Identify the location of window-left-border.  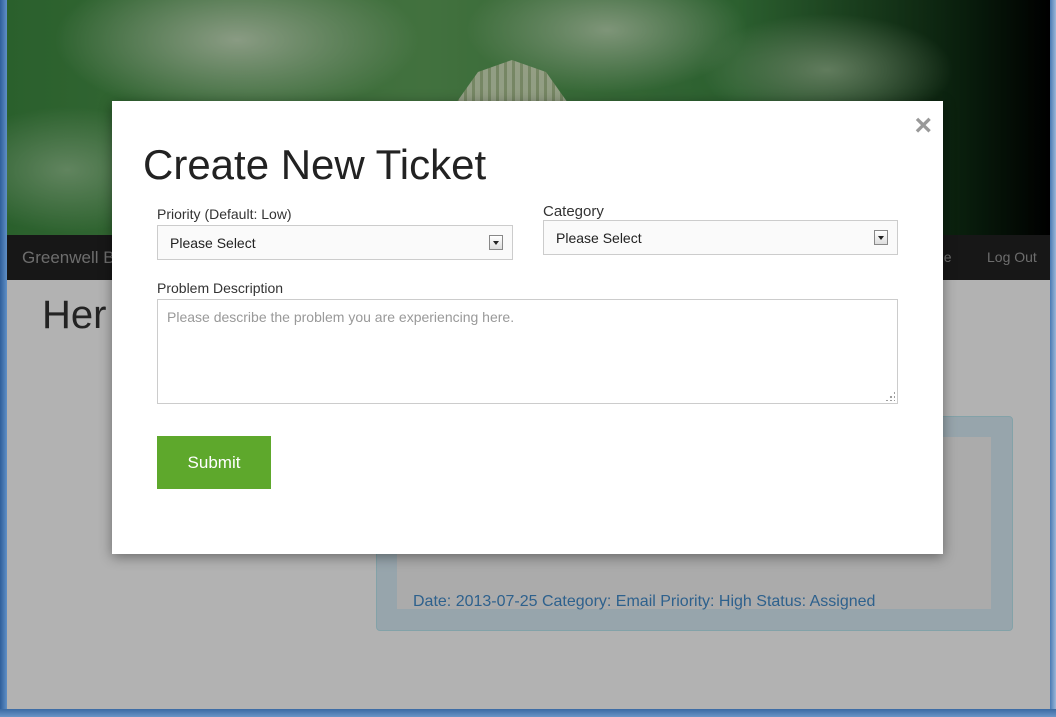
(3, 358).